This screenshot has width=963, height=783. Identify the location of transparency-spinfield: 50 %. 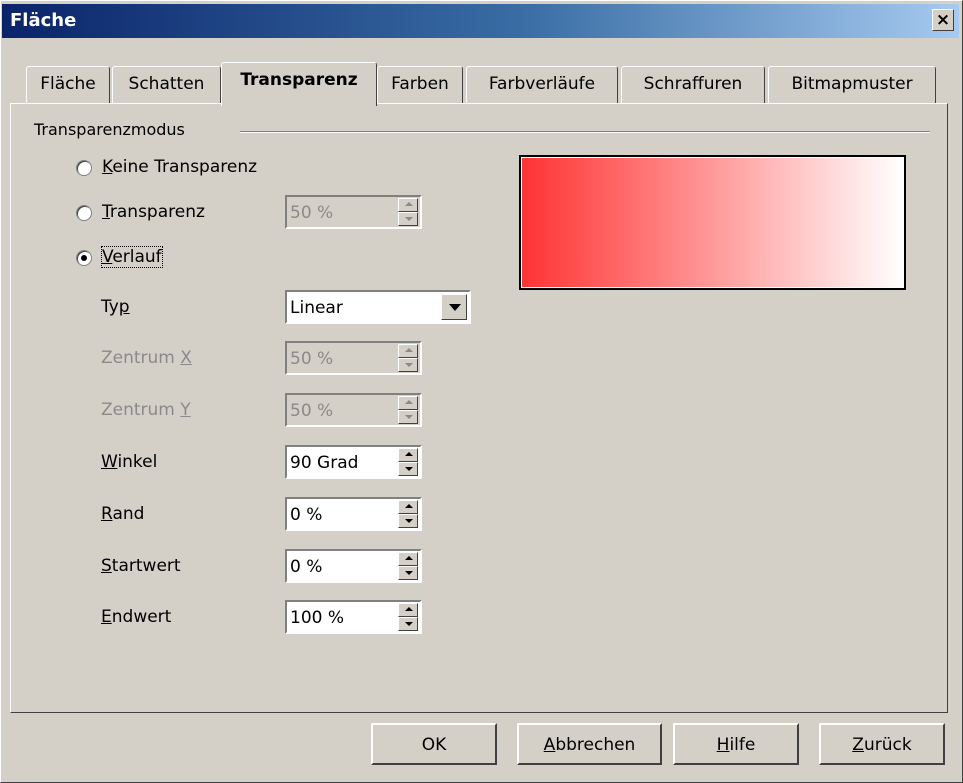
(353, 212).